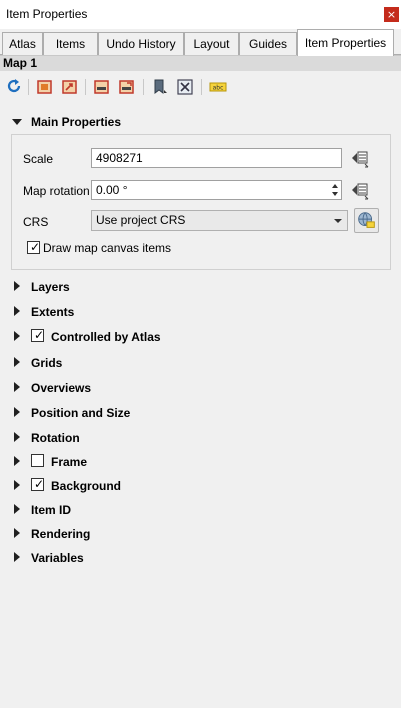 The height and width of the screenshot is (708, 401). I want to click on crs-label: CRS, so click(36, 222).